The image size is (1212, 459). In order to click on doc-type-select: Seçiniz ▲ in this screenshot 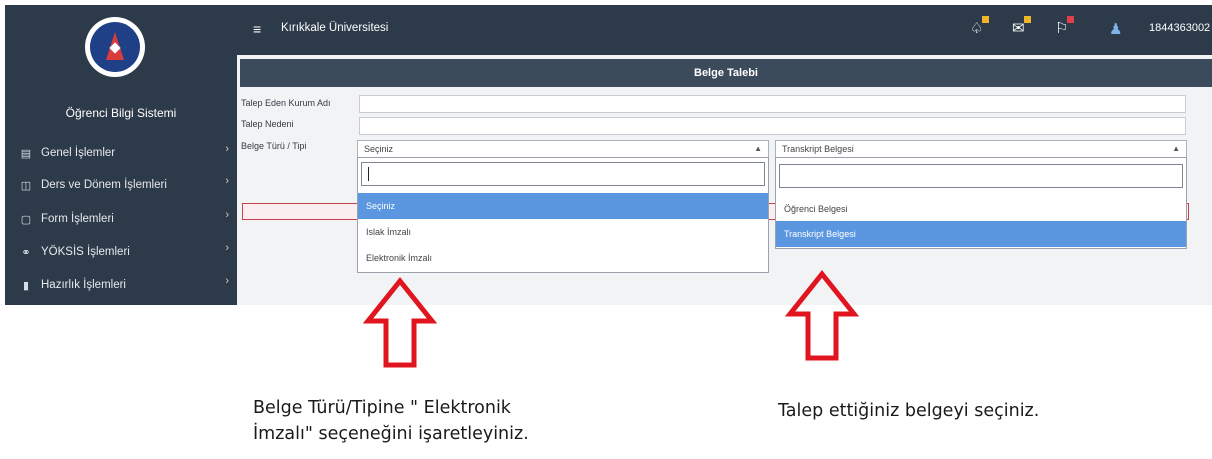, I will do `click(563, 149)`.